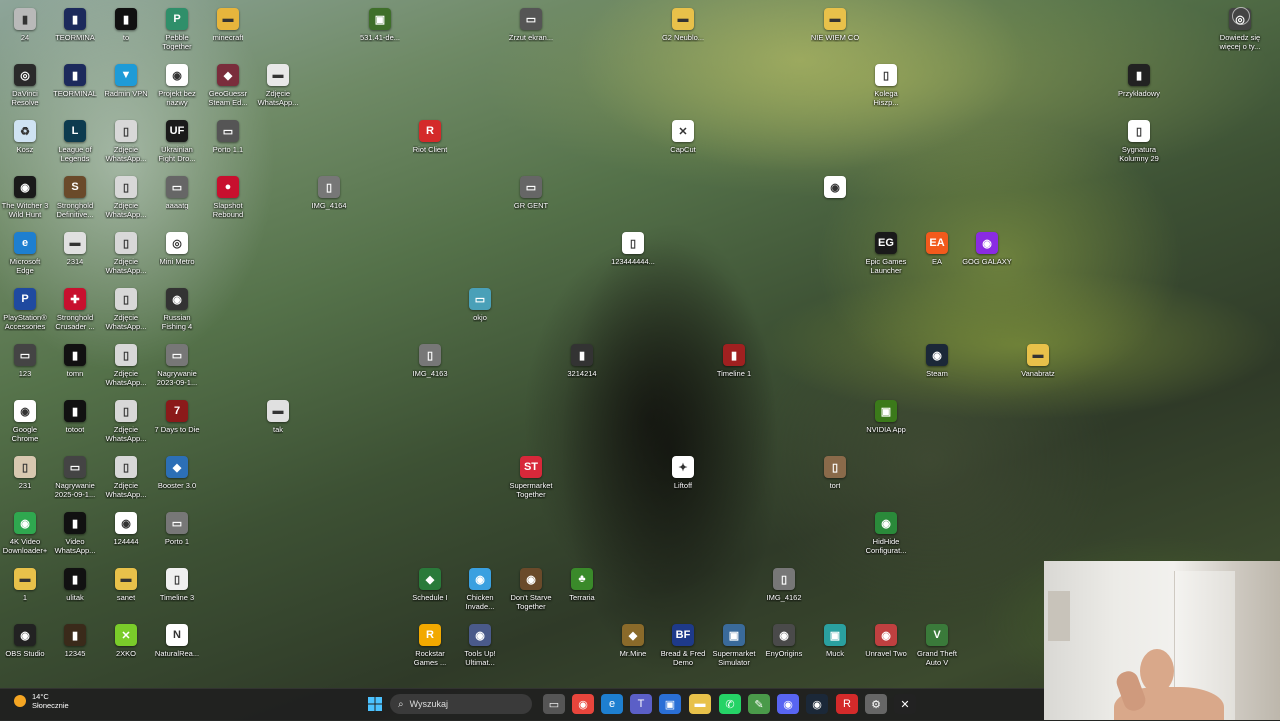  Describe the element at coordinates (41, 701) in the screenshot. I see `weather-widget: 14°C Słonecznie` at that location.